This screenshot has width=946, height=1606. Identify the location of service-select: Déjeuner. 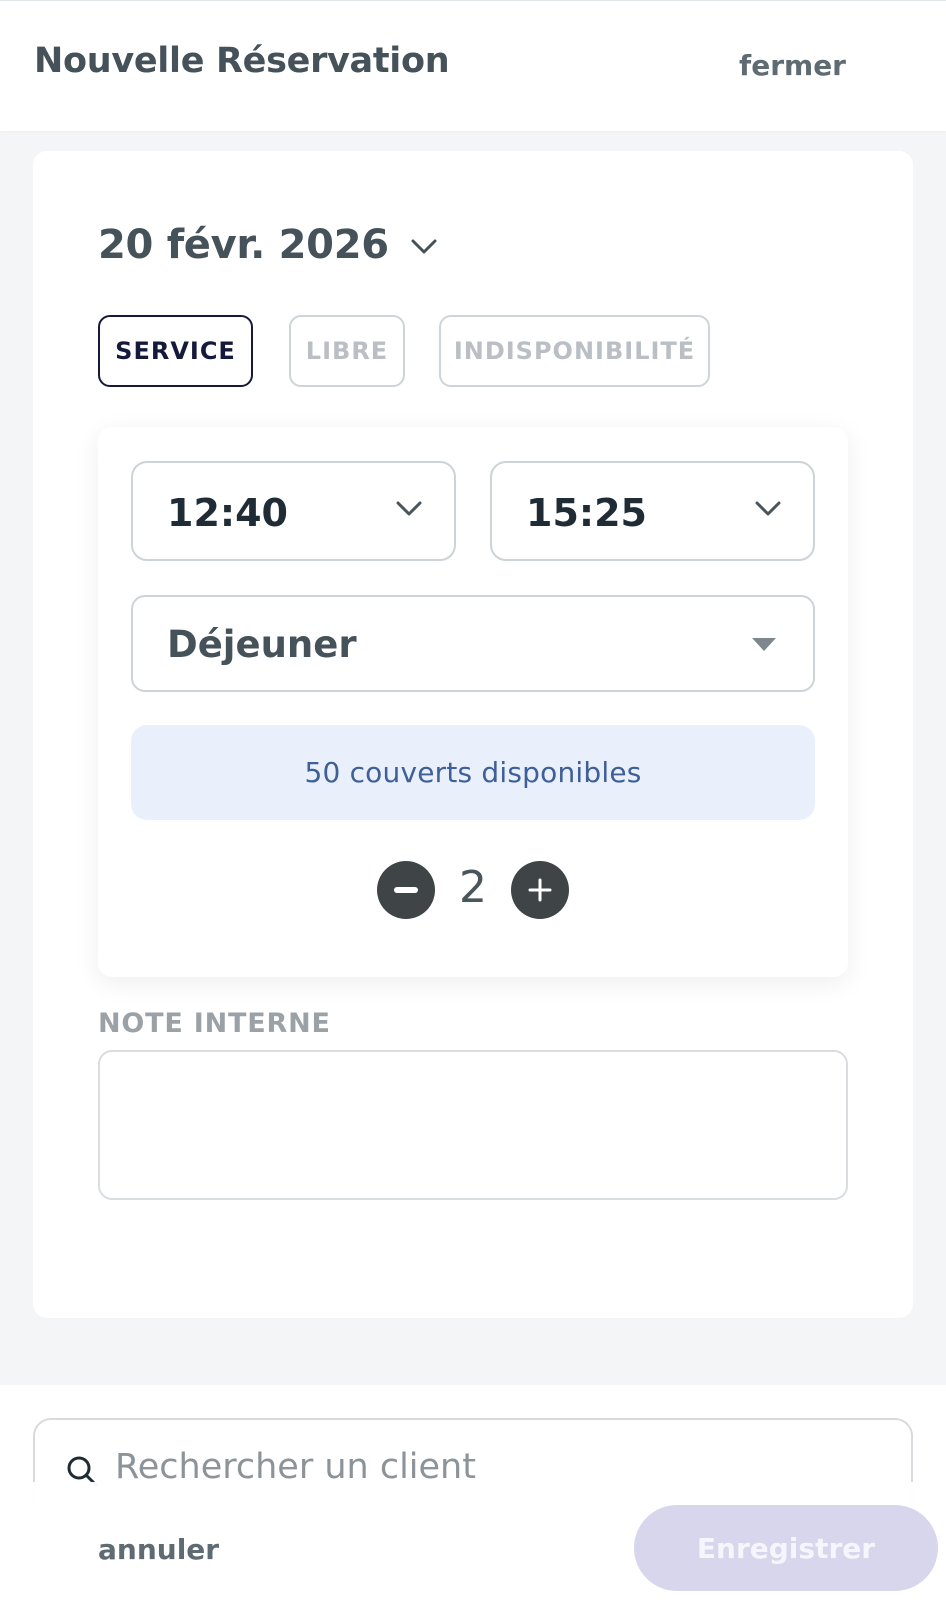
(473, 643).